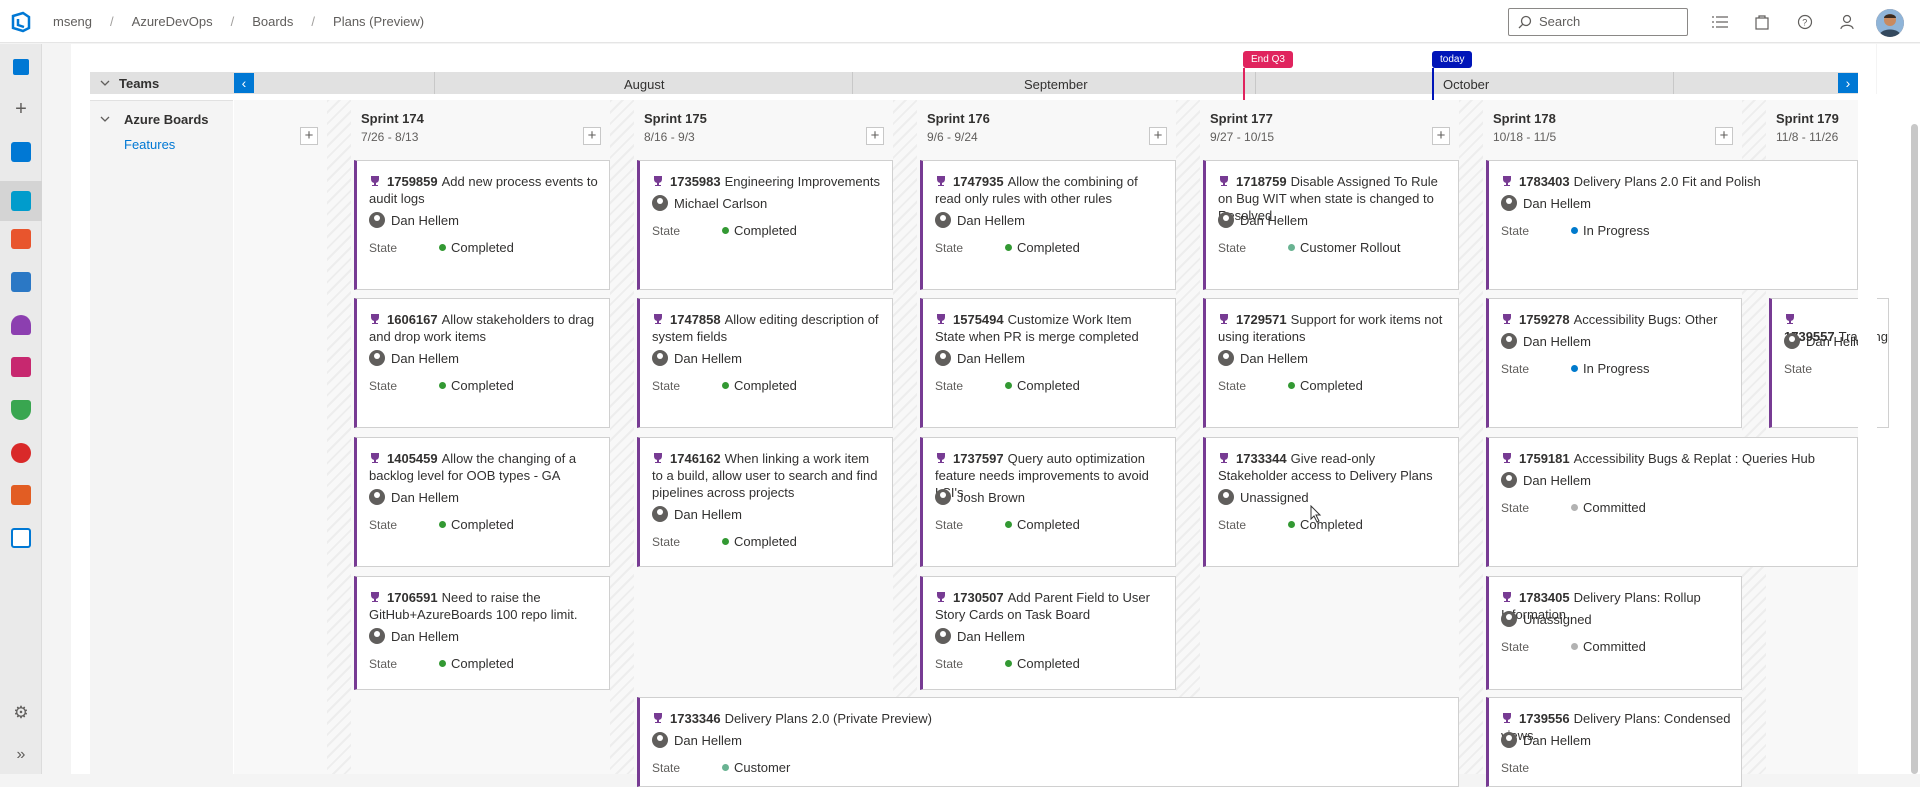 Image resolution: width=1920 pixels, height=787 pixels. Describe the element at coordinates (21, 325) in the screenshot. I see `test-plans-icon` at that location.